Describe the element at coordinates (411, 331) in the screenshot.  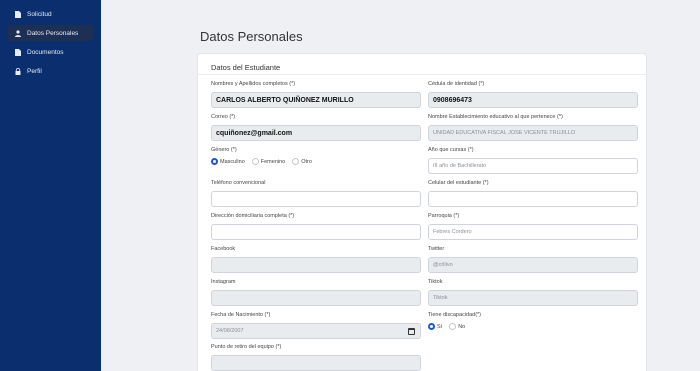
I see `calendar-icon` at that location.